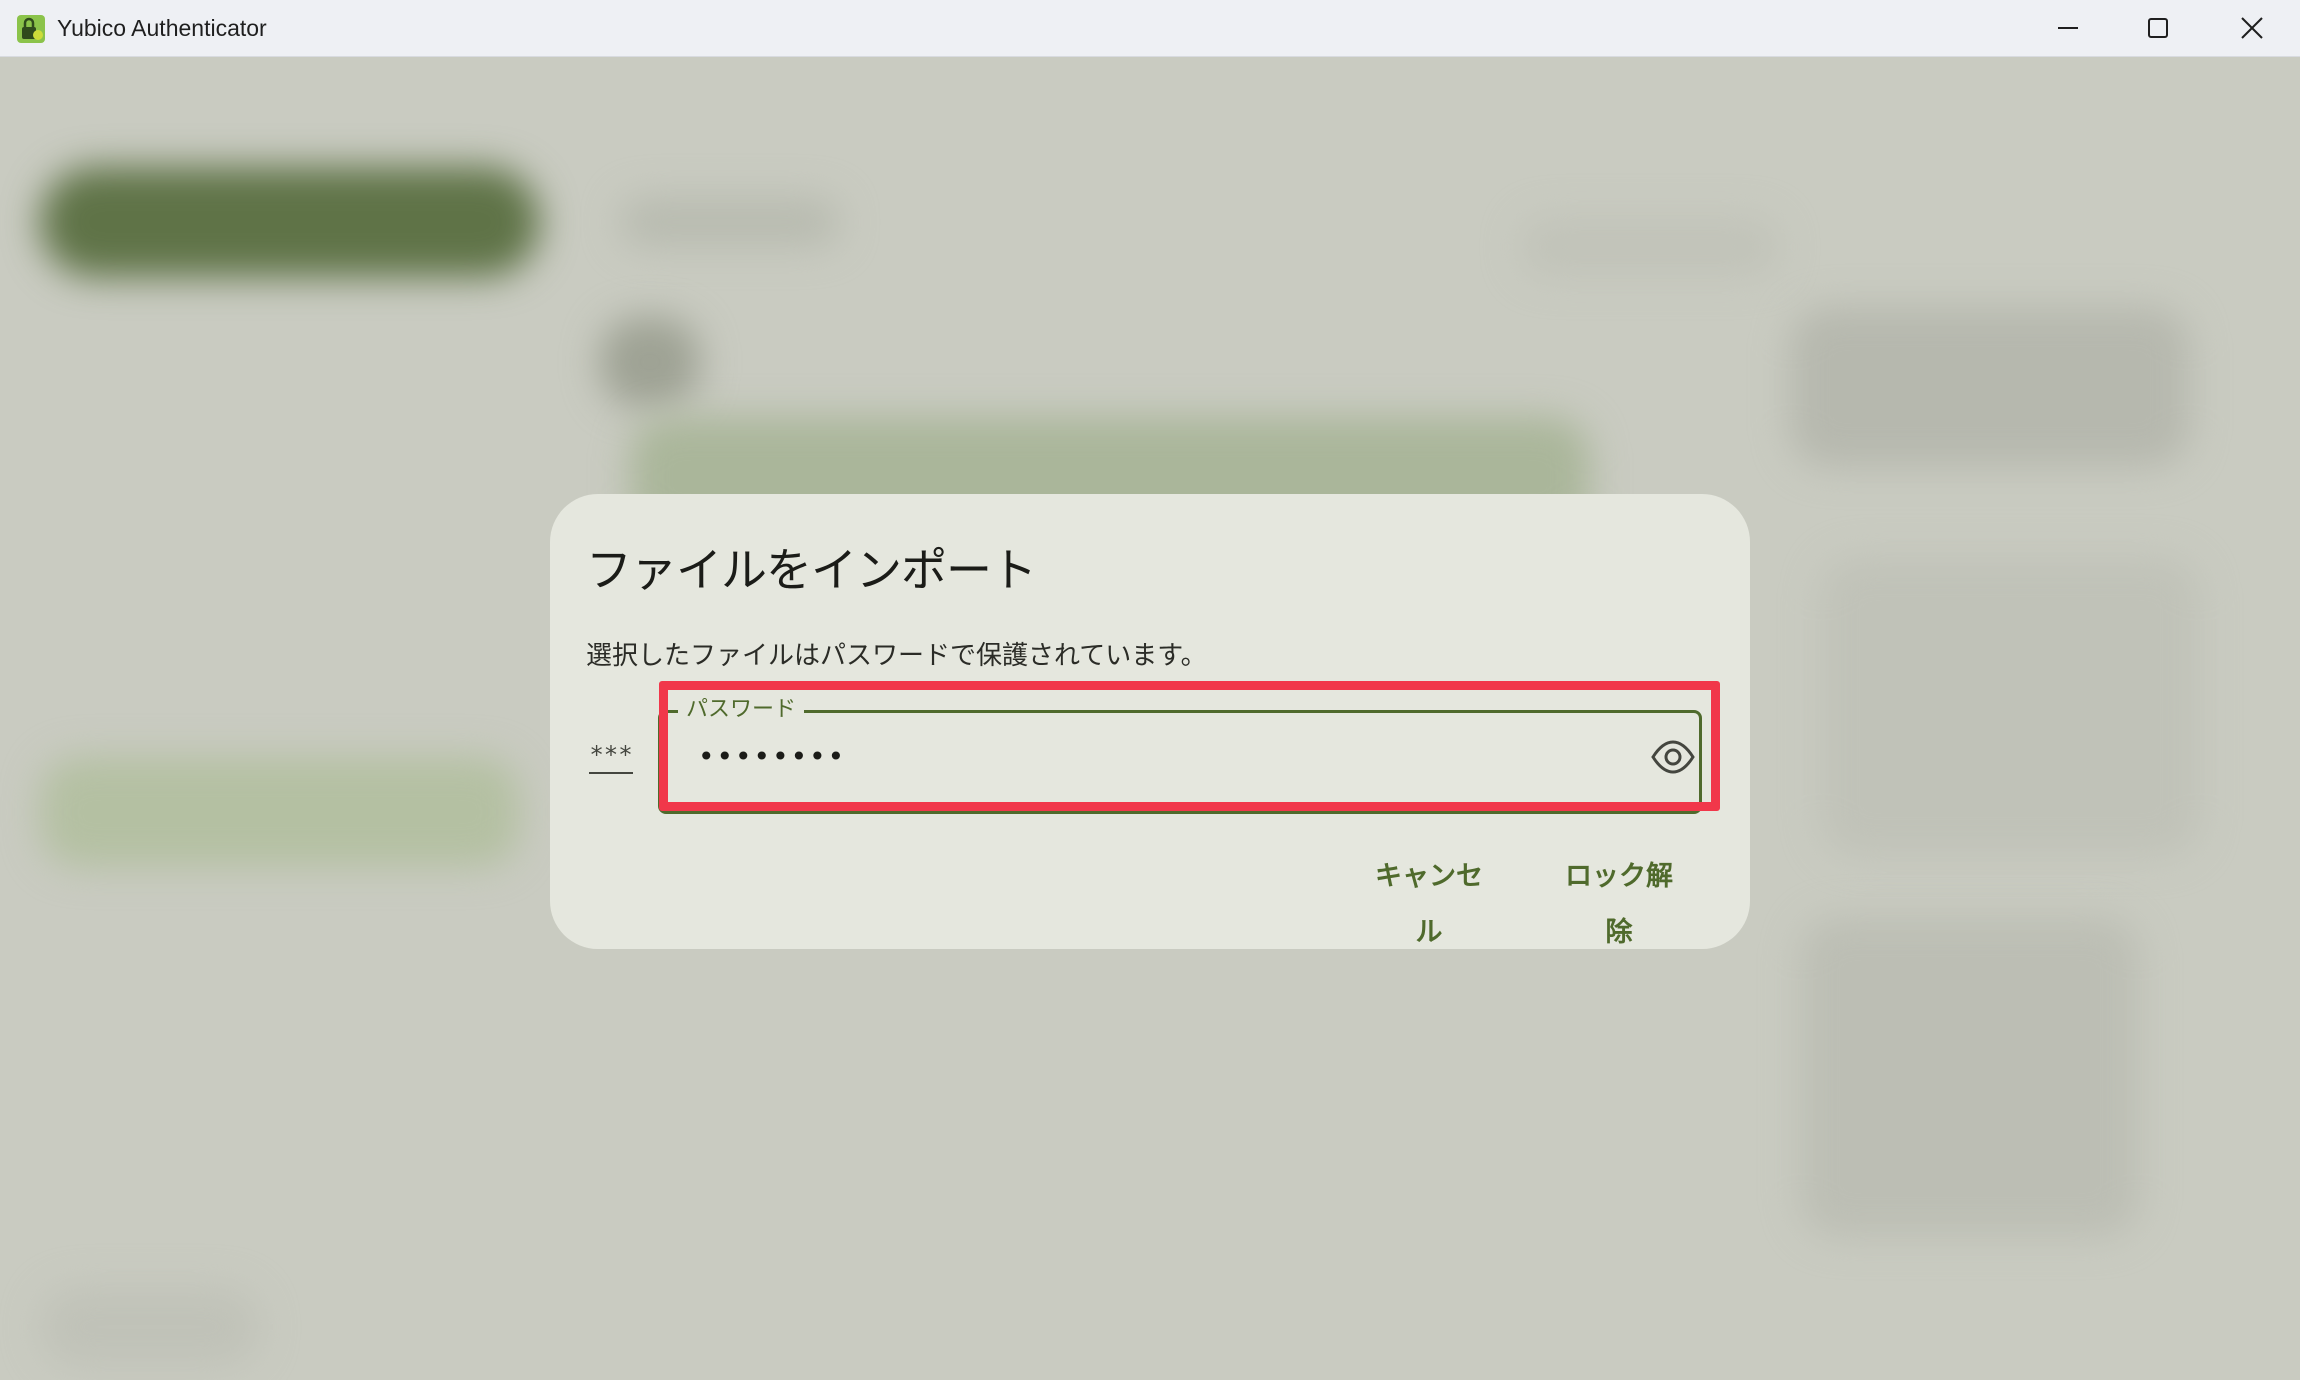  What do you see at coordinates (162, 28) in the screenshot?
I see `window-title: Yubico Authenticator` at bounding box center [162, 28].